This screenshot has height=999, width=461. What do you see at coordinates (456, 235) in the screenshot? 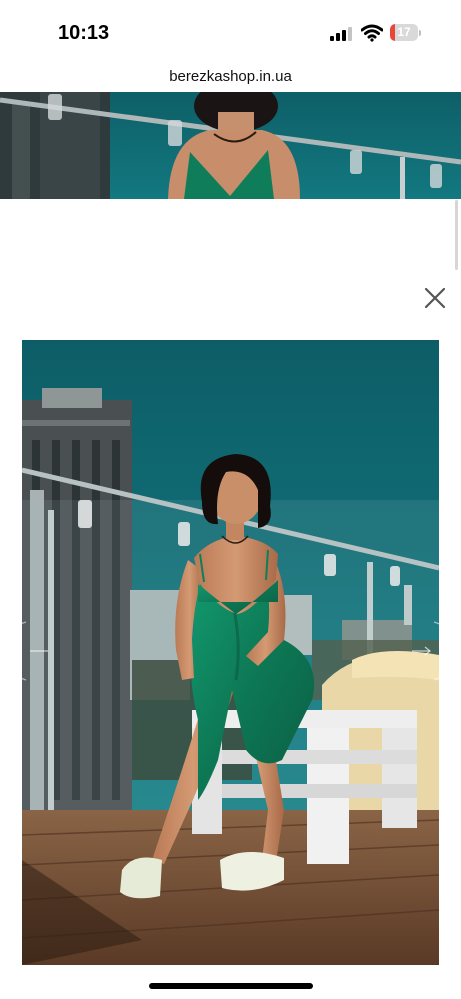
I see `scroll-indicator` at bounding box center [456, 235].